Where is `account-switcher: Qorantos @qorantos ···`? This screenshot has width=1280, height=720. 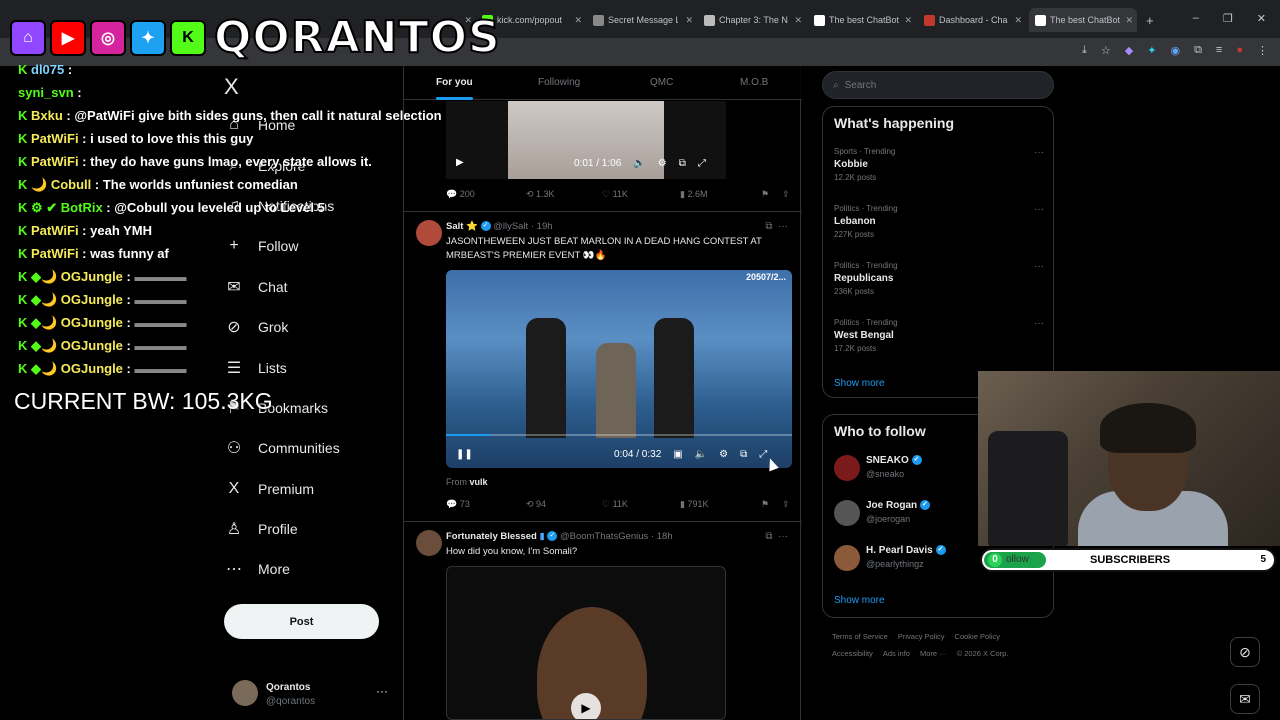
account-switcher: Qorantos @qorantos ··· is located at coordinates (312, 695).